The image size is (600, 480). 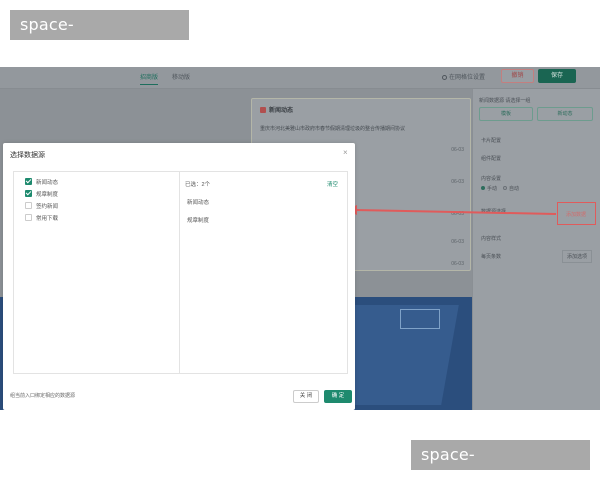 What do you see at coordinates (263, 110) in the screenshot?
I see `news-icon` at bounding box center [263, 110].